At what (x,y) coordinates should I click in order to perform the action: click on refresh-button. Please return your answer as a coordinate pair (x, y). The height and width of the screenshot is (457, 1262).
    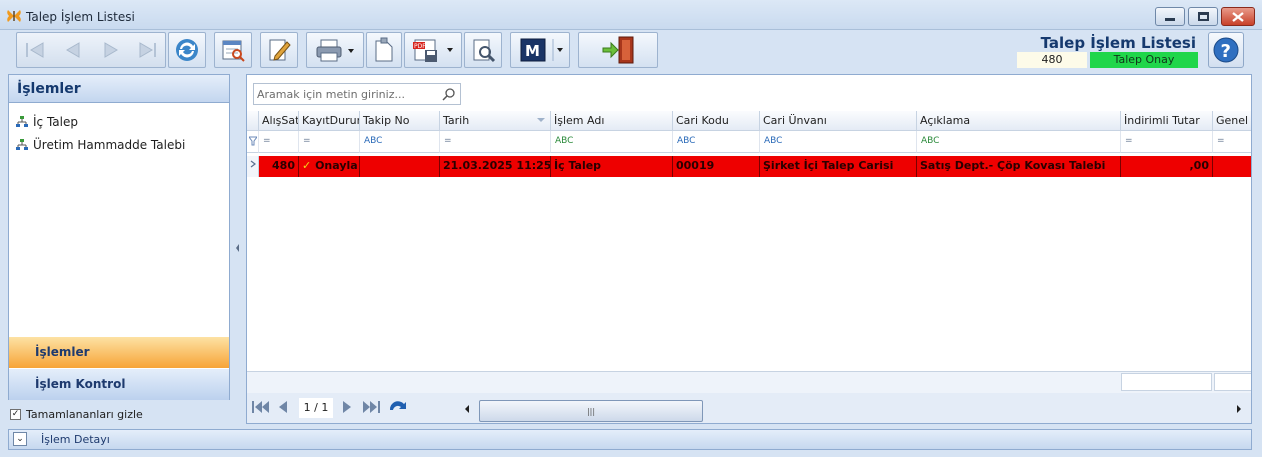
    Looking at the image, I should click on (187, 50).